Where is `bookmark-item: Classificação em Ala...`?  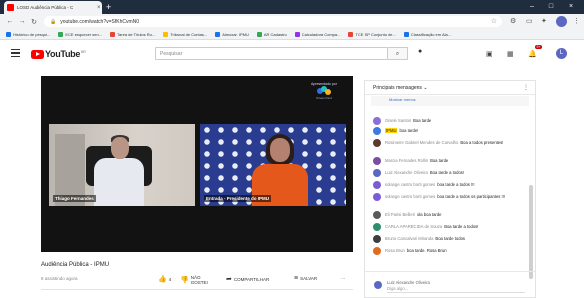
bookmark-item: Classificação em Ala... is located at coordinates (427, 34).